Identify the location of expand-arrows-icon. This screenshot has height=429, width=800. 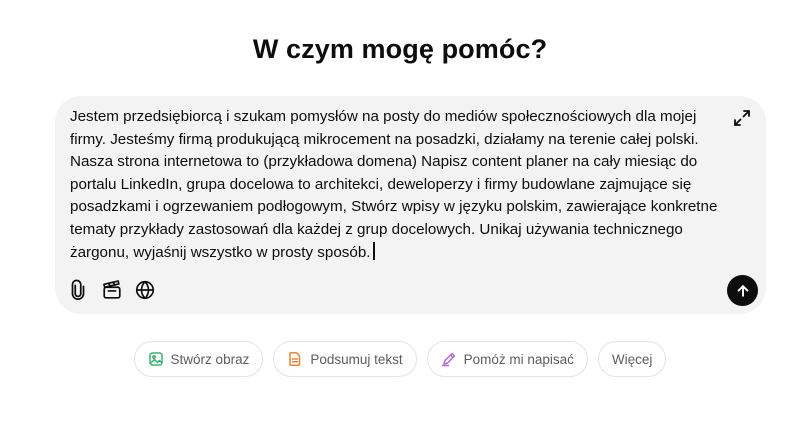
(742, 118).